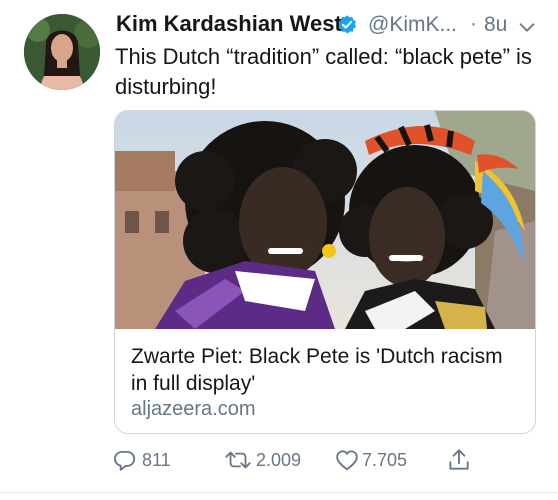 The height and width of the screenshot is (500, 558). I want to click on avatar-photo, so click(62, 52).